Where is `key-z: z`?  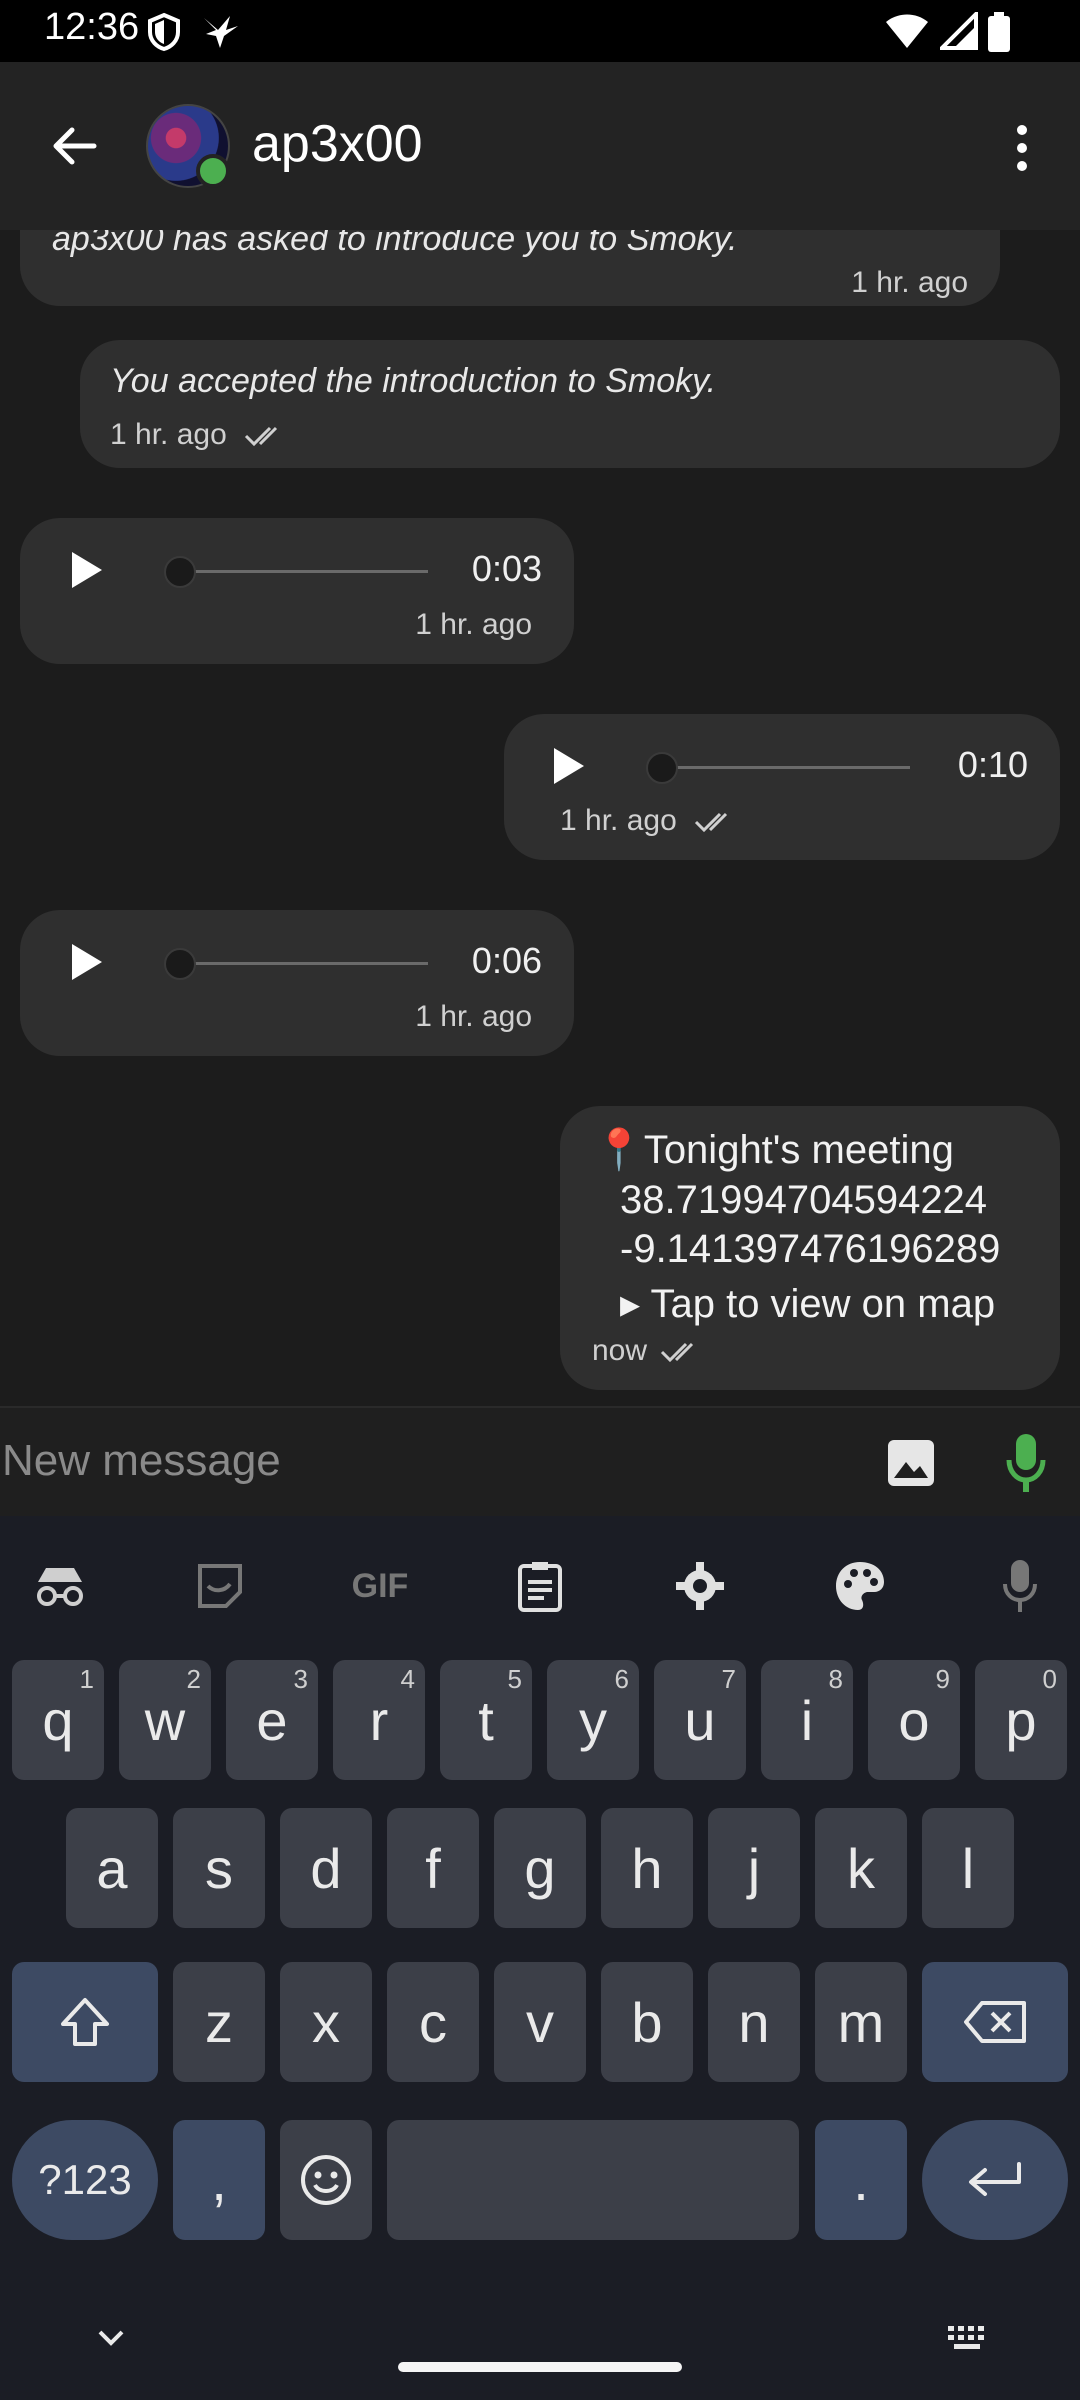
key-z: z is located at coordinates (219, 2022).